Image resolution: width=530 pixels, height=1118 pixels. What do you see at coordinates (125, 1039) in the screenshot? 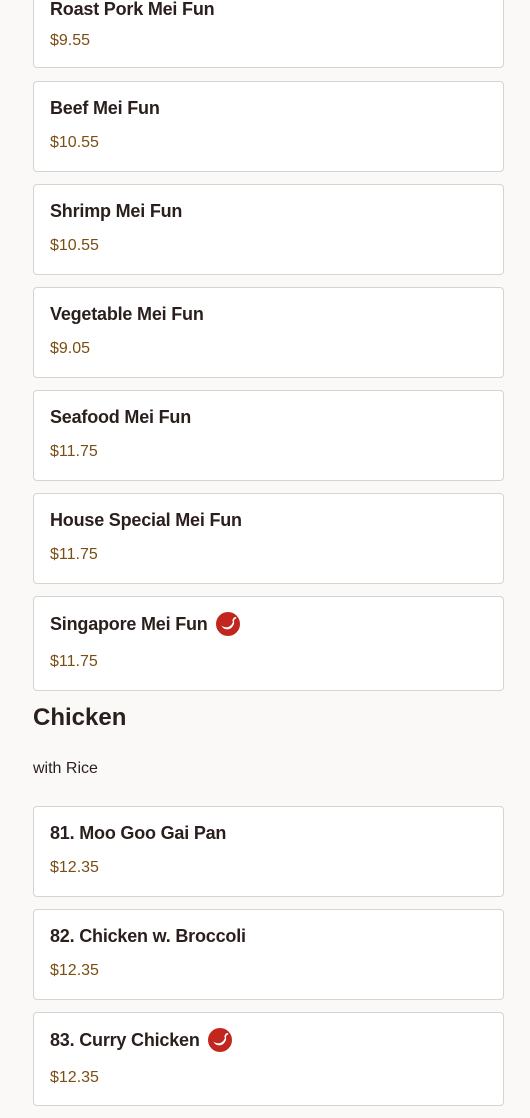
I see `menu-item-name: 83. Curry Chicken` at bounding box center [125, 1039].